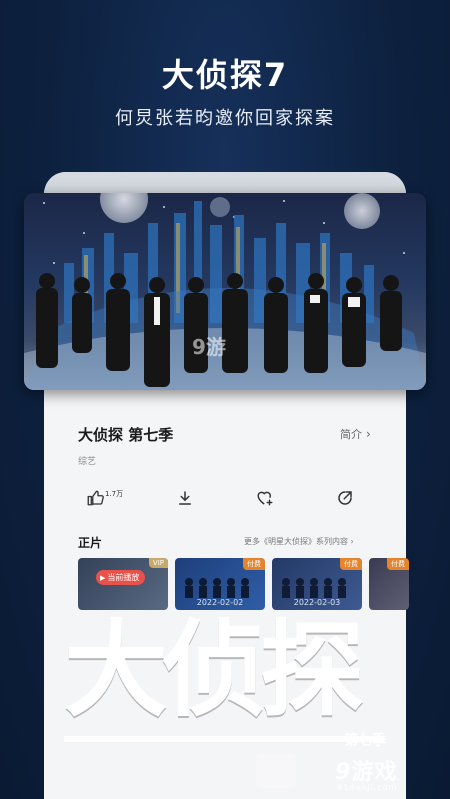 Image resolution: width=450 pixels, height=799 pixels. I want to click on logo-text: 大侦探, so click(214, 670).